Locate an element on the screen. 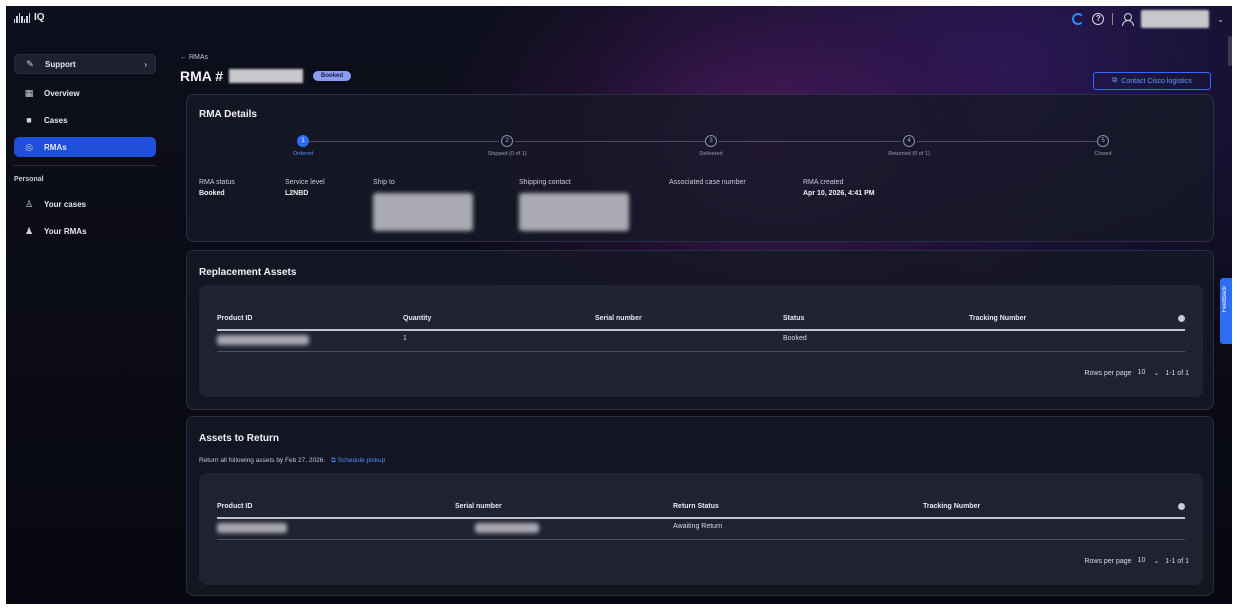  field-label: Service level is located at coordinates (305, 182).